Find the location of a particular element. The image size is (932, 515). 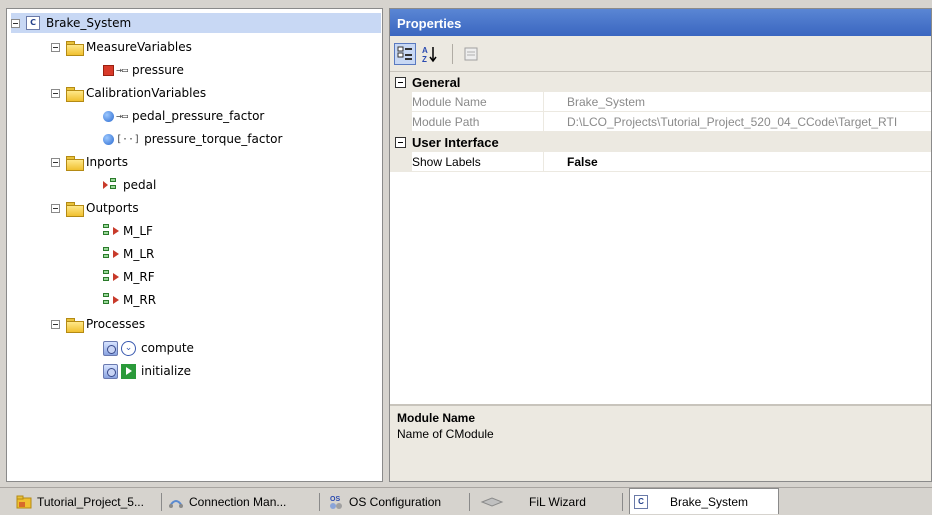

tree-item-m-lr: M_LR is located at coordinates (128, 254).